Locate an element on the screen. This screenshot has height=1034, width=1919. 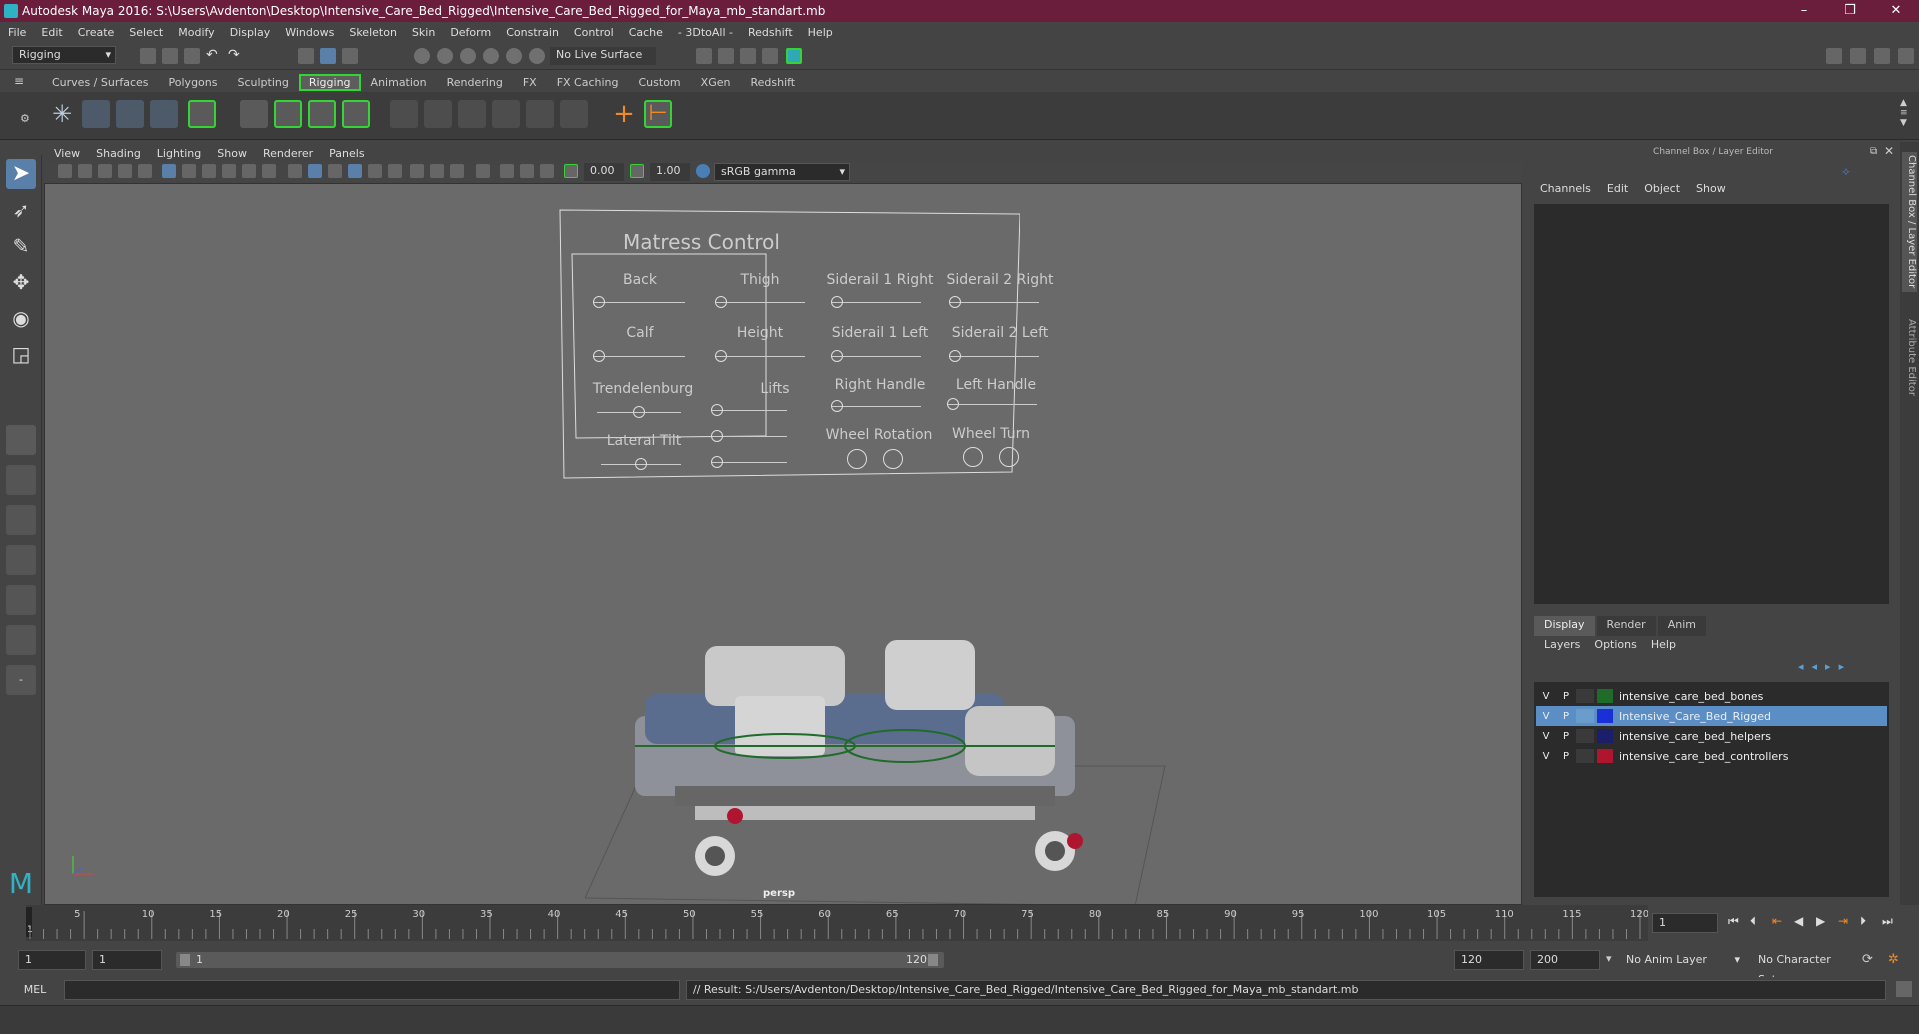
layer-row-helpers: V P intensive_care_bed_helpers is located at coordinates (1711, 736).